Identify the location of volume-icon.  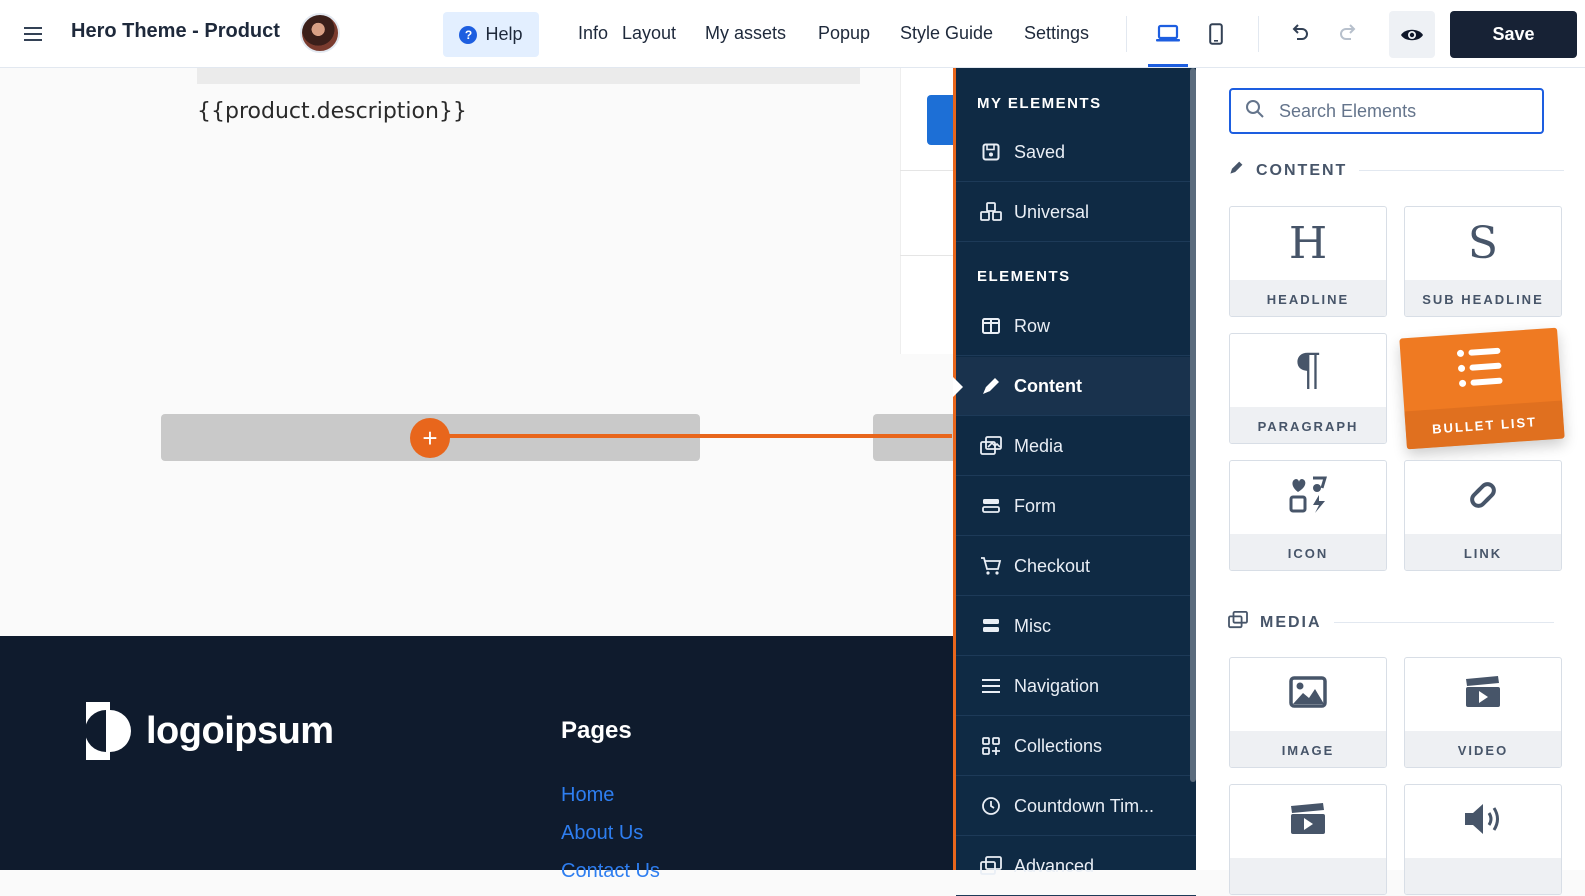
(1483, 821).